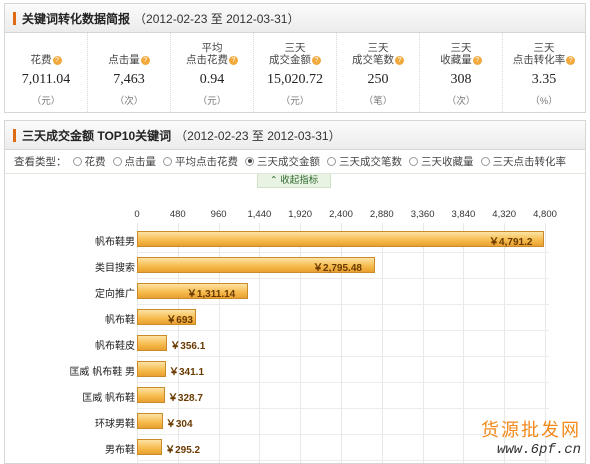 The image size is (590, 464). What do you see at coordinates (212, 72) in the screenshot?
I see `metric-card: 平均 点击花费? 0.94 （元）` at bounding box center [212, 72].